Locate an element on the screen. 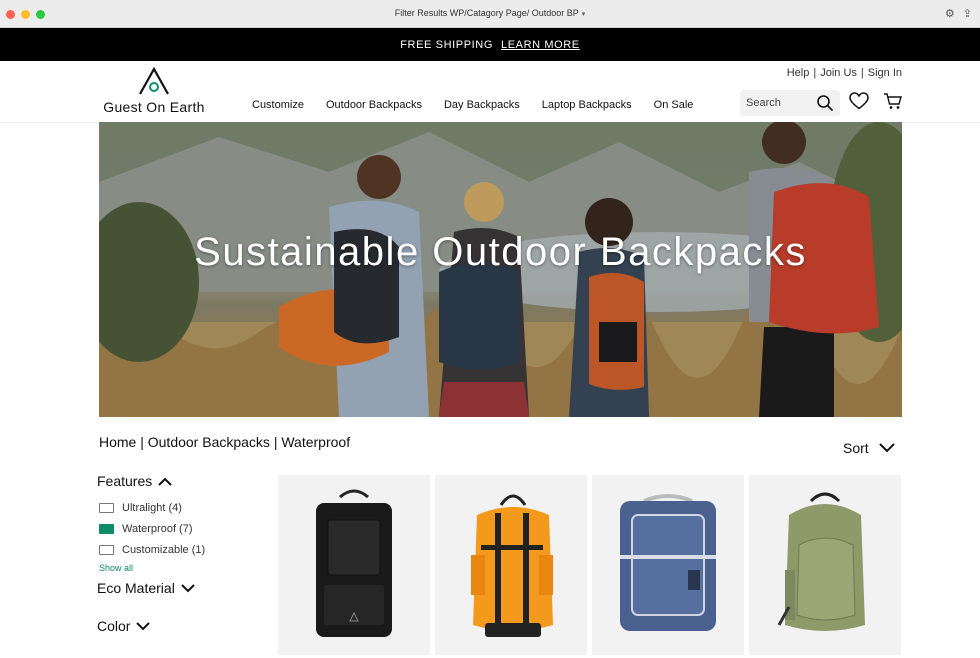  product-card-orange-backpack is located at coordinates (511, 565).